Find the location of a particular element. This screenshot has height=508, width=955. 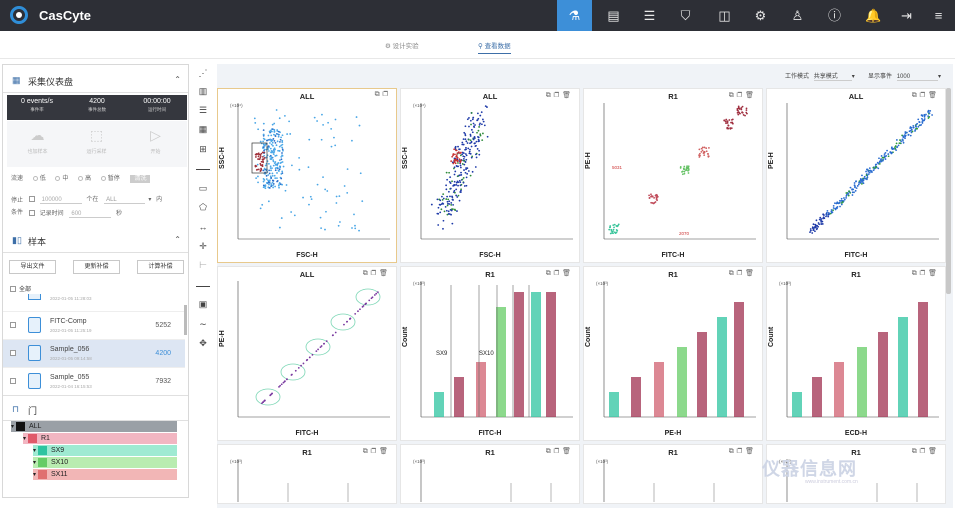

user-icon: ♙ is located at coordinates (797, 15).